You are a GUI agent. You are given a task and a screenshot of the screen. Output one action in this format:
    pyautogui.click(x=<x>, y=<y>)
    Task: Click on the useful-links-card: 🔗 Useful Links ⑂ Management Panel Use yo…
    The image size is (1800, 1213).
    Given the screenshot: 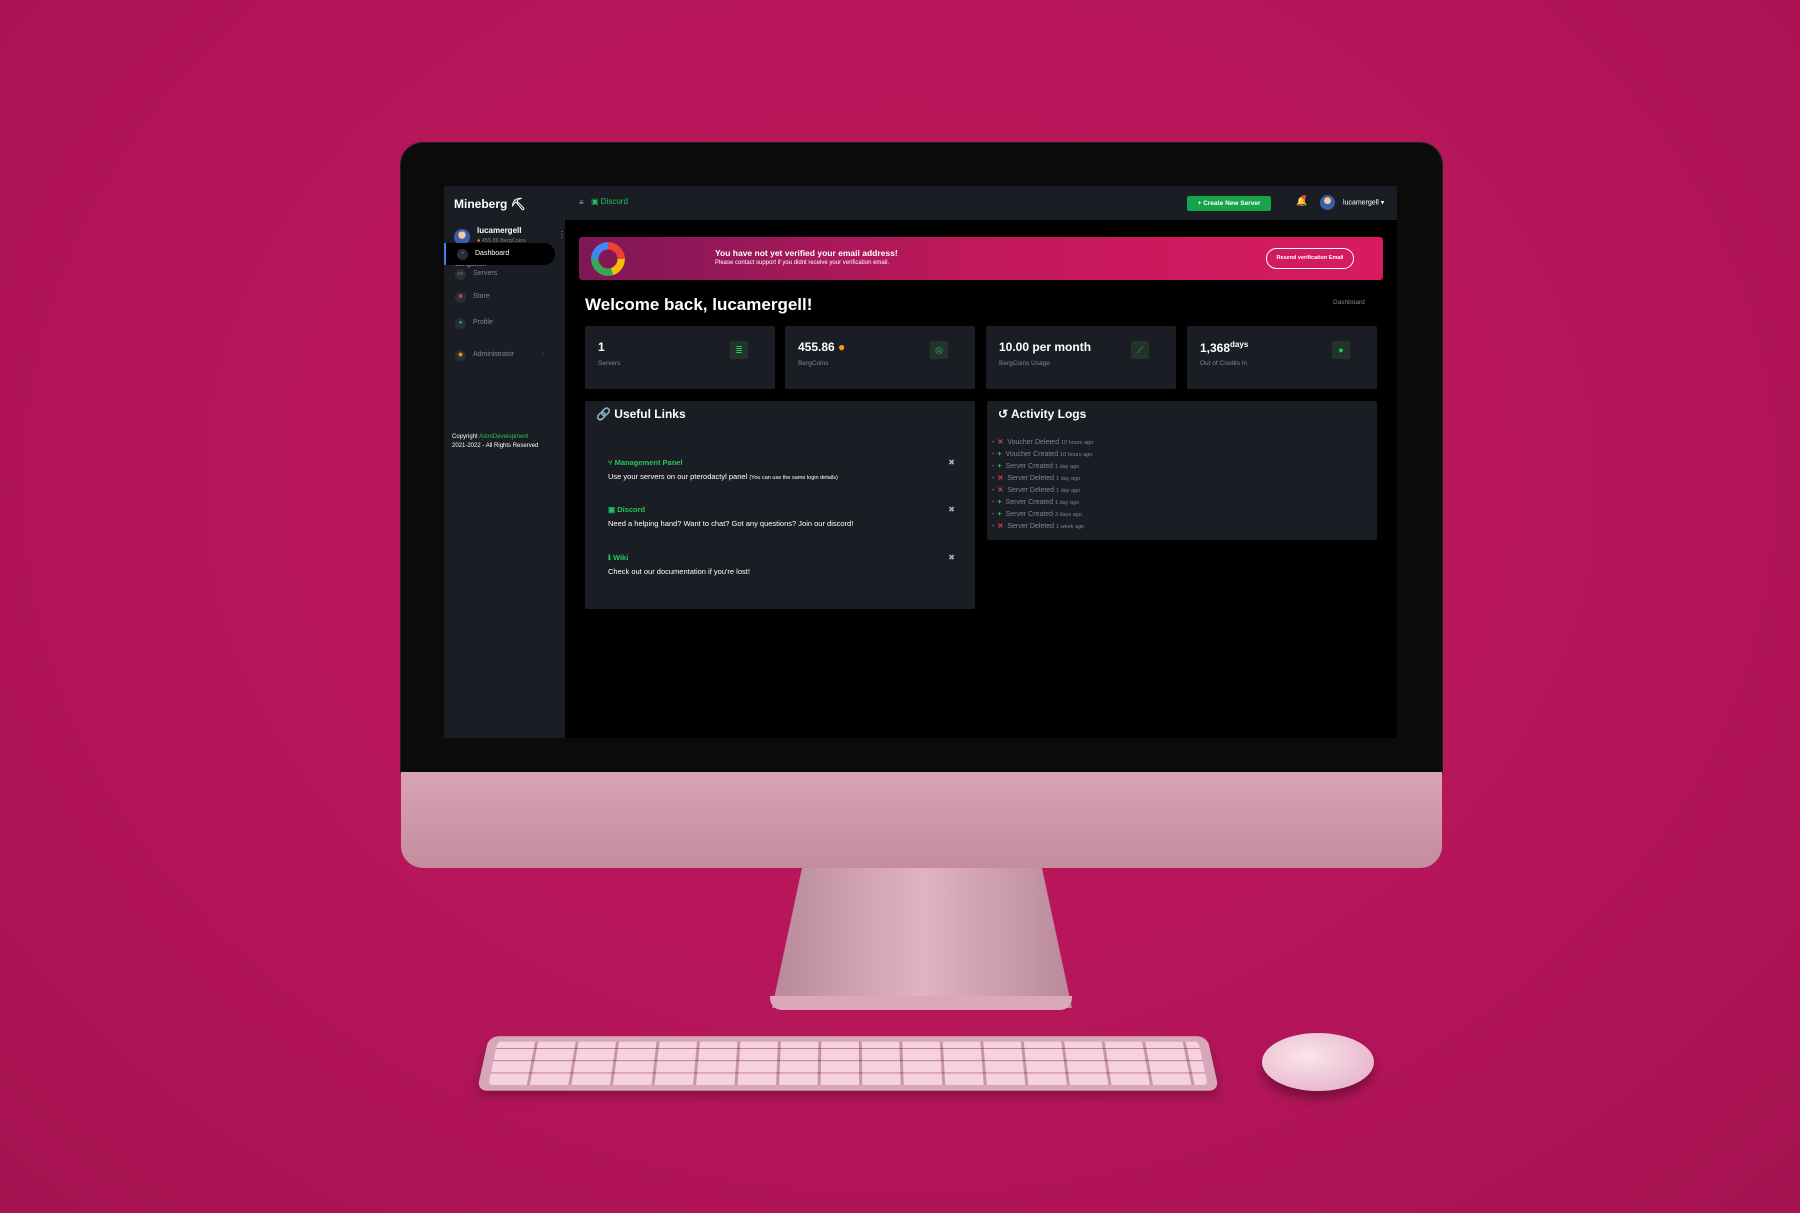 What is the action you would take?
    pyautogui.click(x=780, y=505)
    